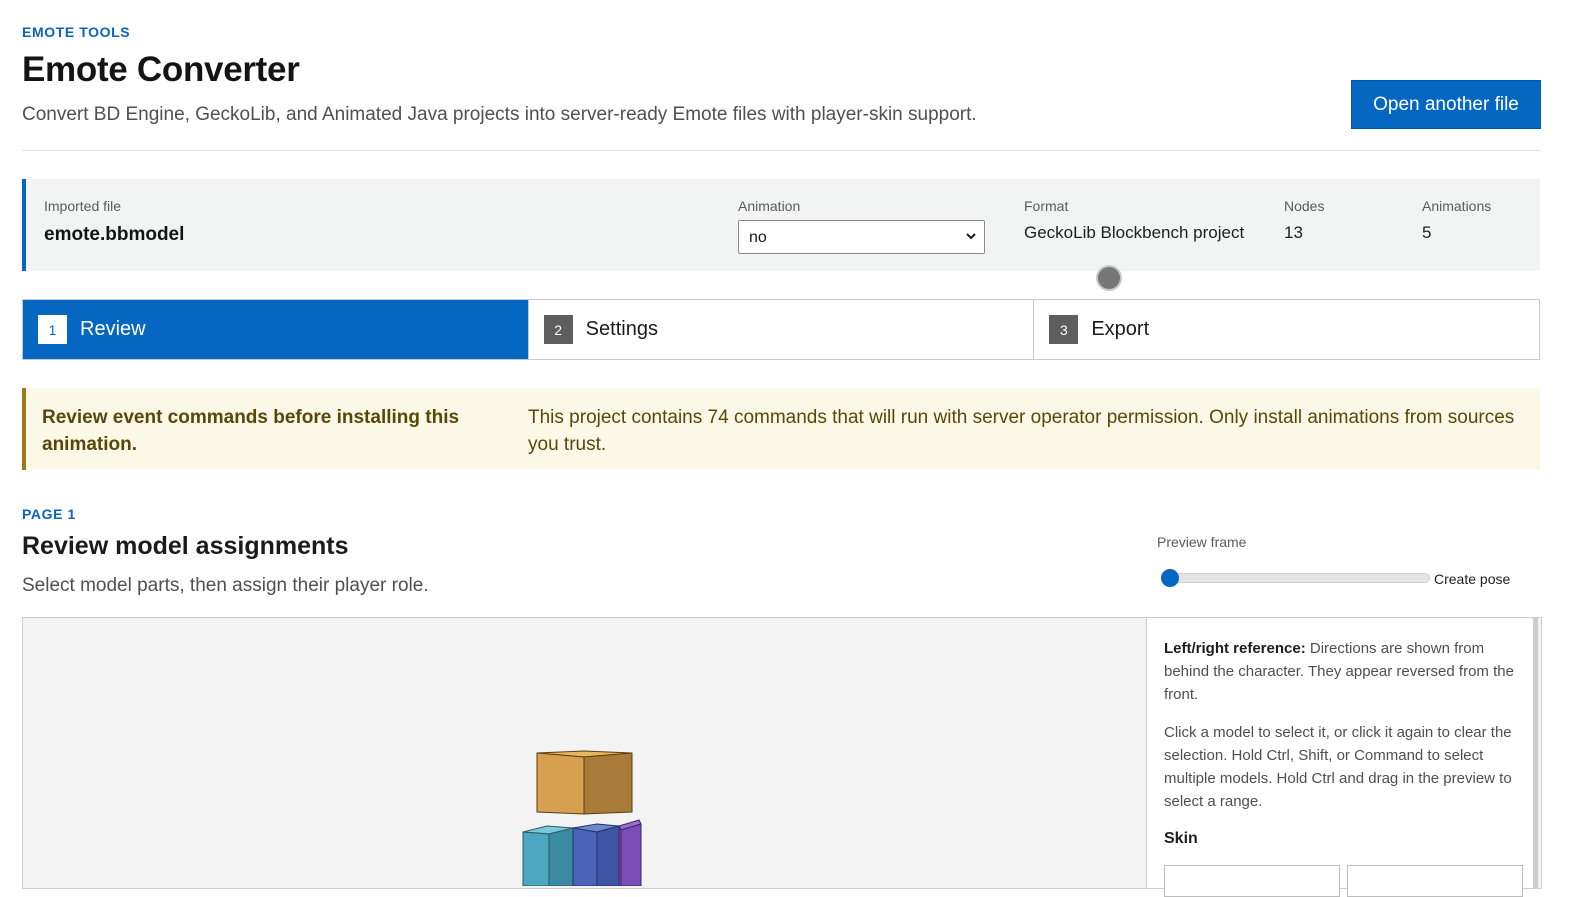 The width and height of the screenshot is (1590, 897). Describe the element at coordinates (1287, 329) in the screenshot. I see `tab-export: 3 Export` at that location.